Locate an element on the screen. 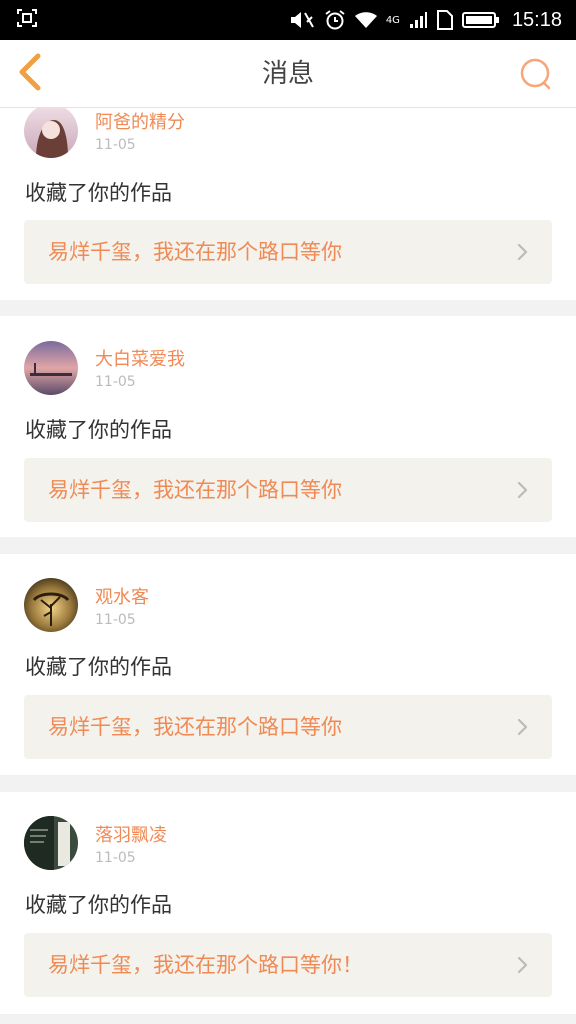  page-title: 消息 is located at coordinates (287, 74).